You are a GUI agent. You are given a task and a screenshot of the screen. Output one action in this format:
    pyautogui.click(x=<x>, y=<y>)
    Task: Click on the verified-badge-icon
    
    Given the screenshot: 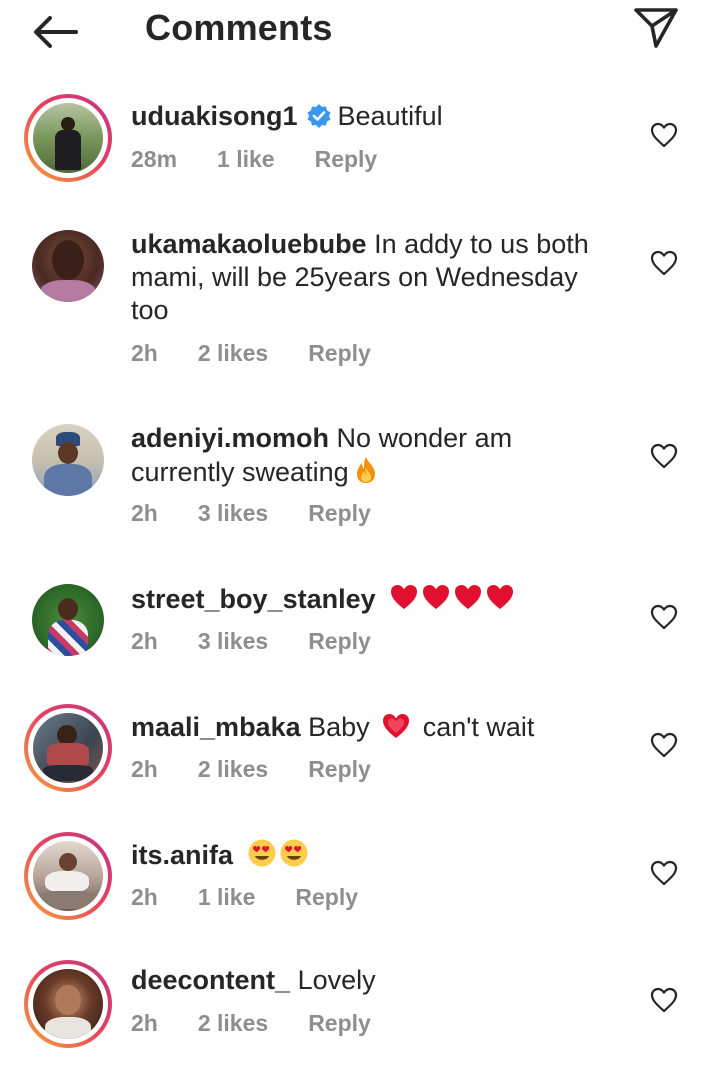 What is the action you would take?
    pyautogui.click(x=319, y=116)
    